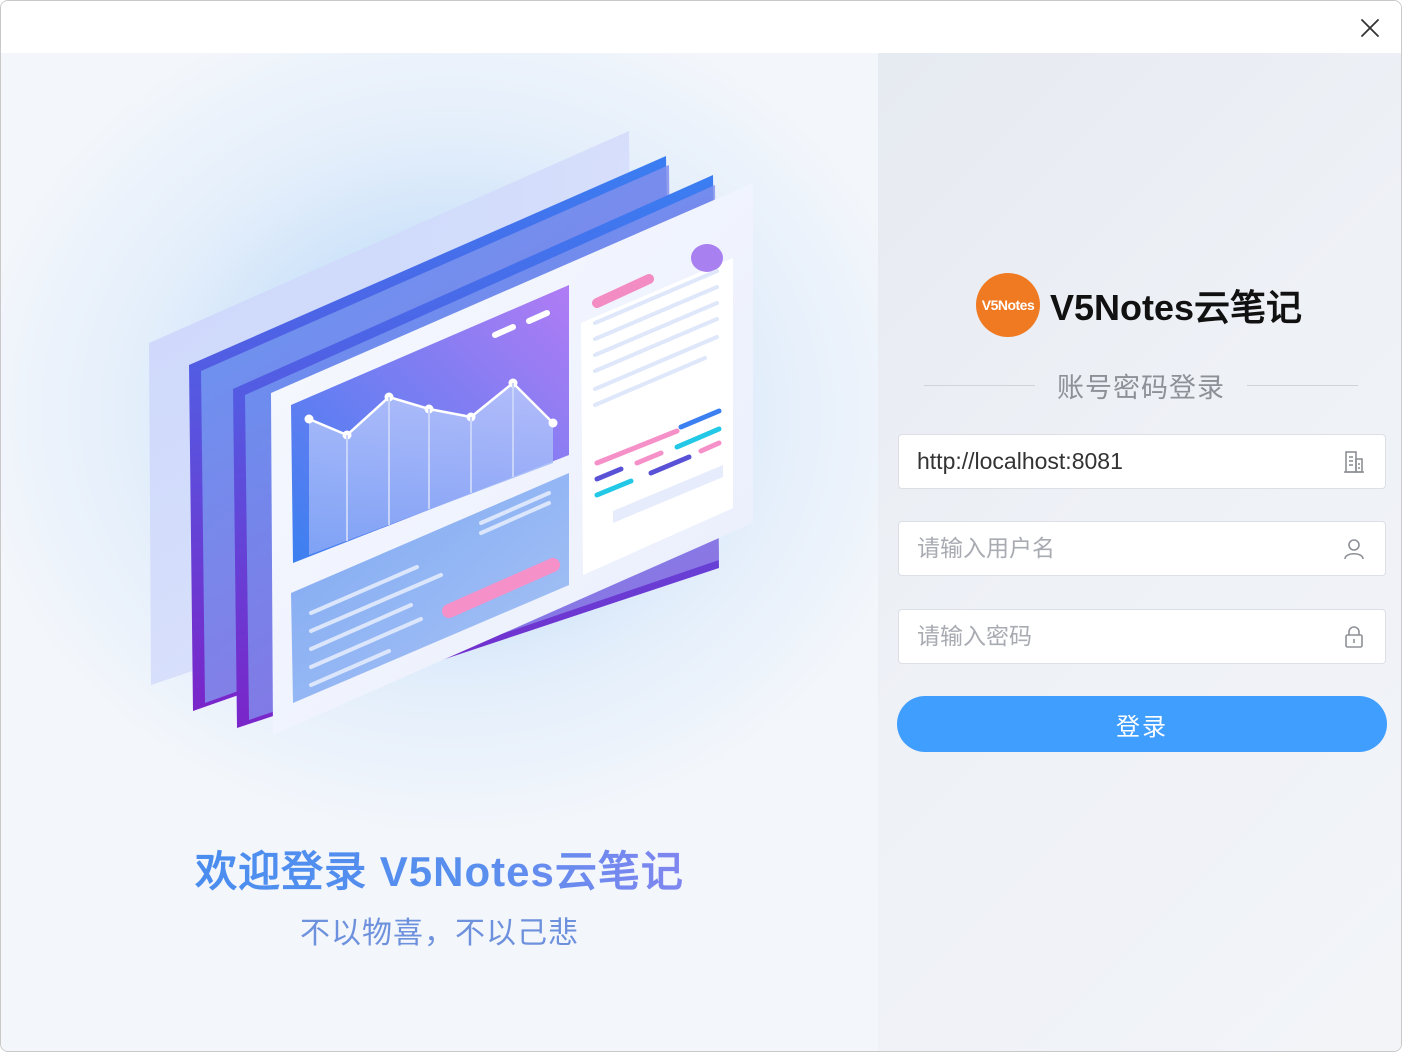 The width and height of the screenshot is (1402, 1052). I want to click on welcome-title: 欢迎登录 V5Notes云笔记, so click(439, 868).